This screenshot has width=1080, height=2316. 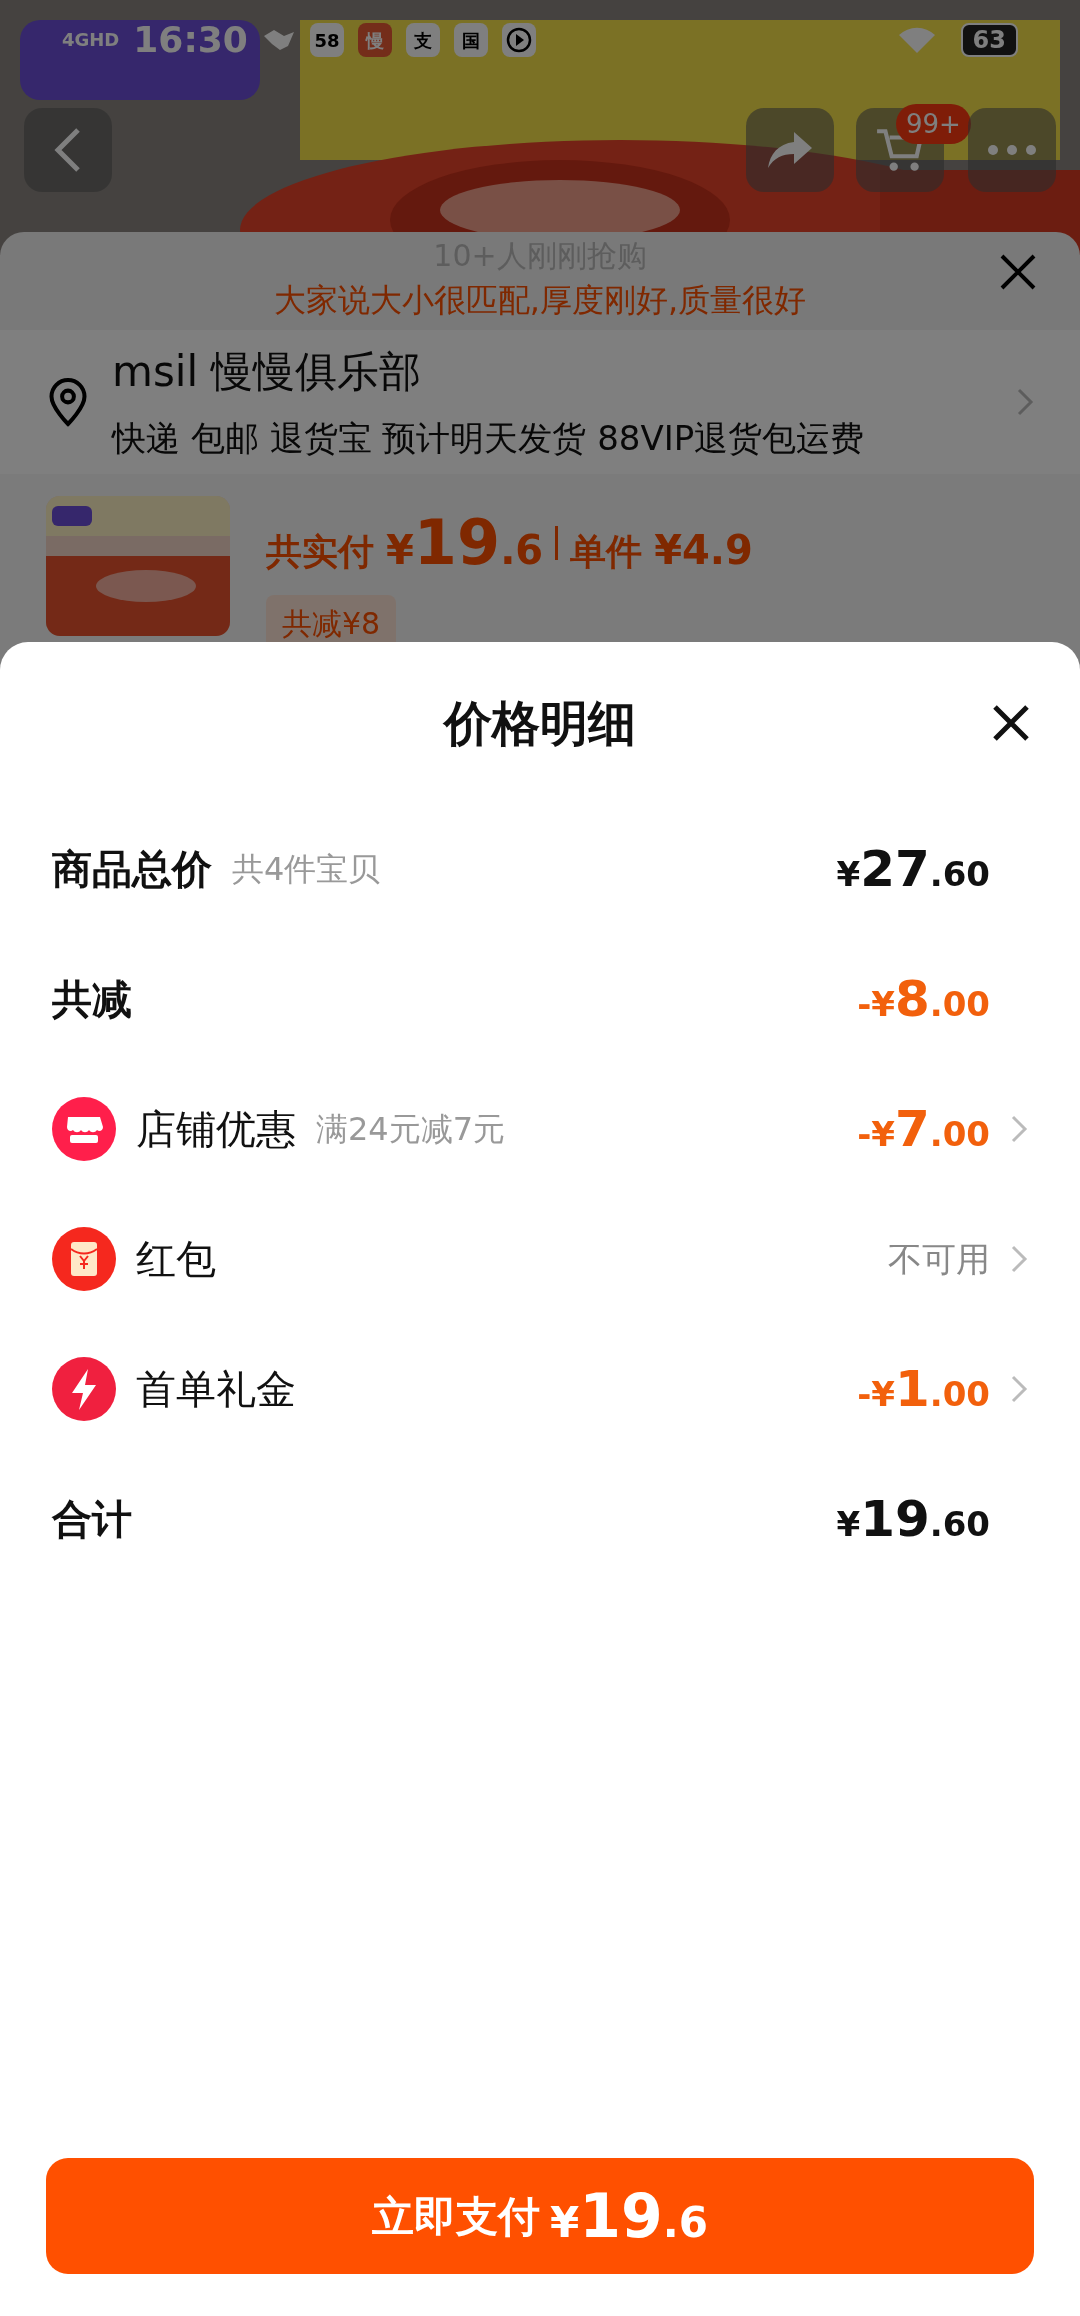 I want to click on lightning-icon, so click(x=84, y=1389).